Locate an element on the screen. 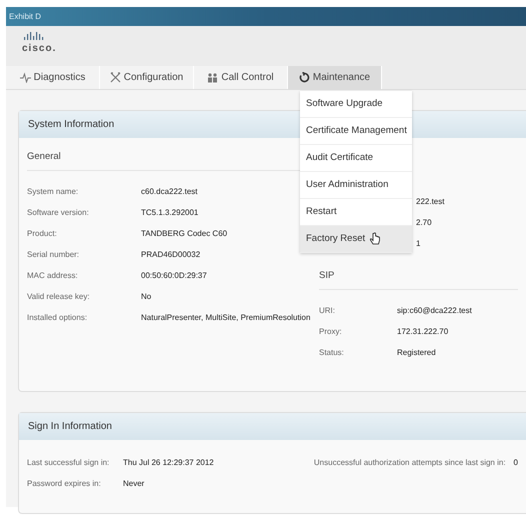 This screenshot has height=515, width=526. nav-tab: Diagnostics is located at coordinates (53, 77).